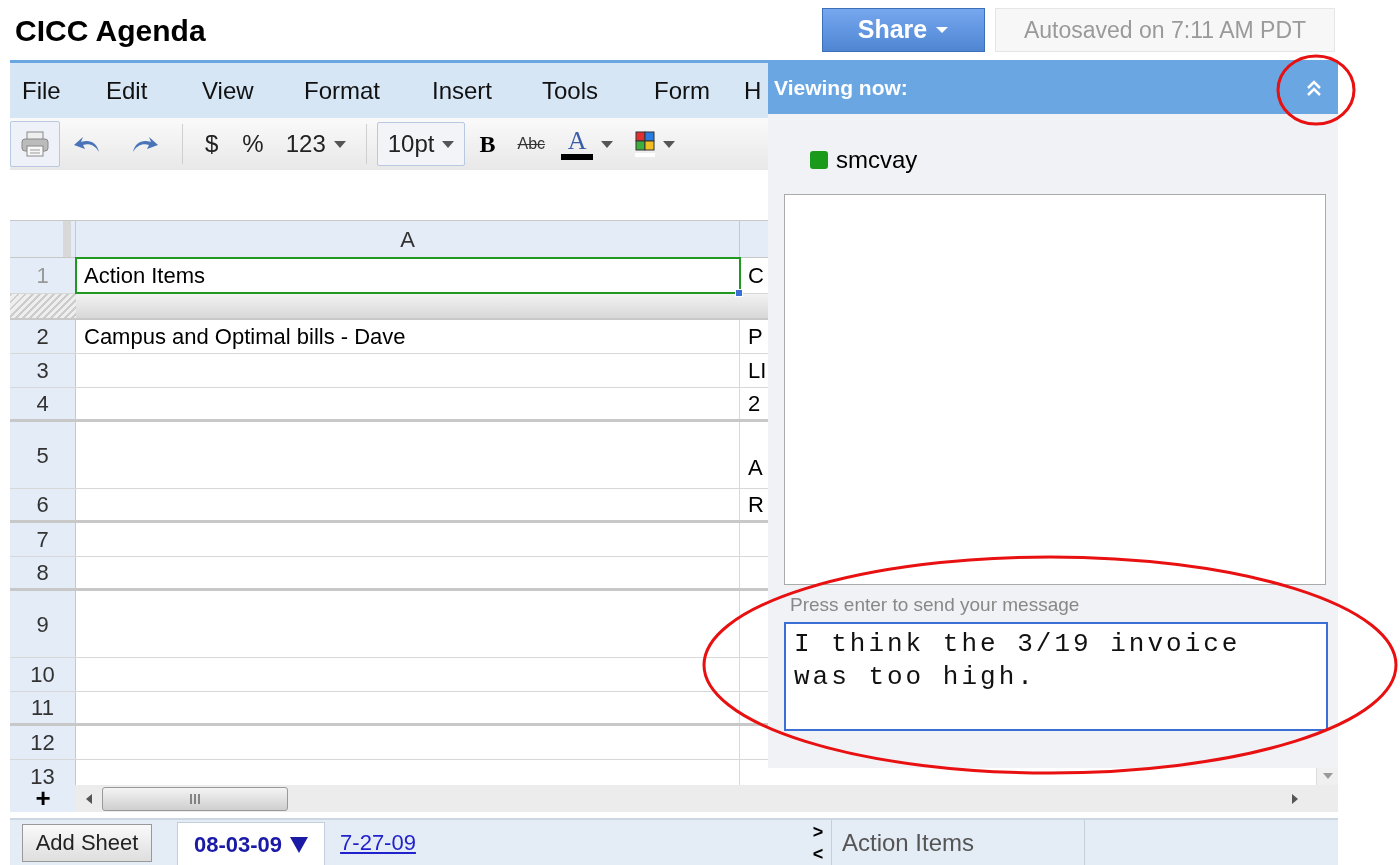 This screenshot has width=1400, height=865. Describe the element at coordinates (67, 239) in the screenshot. I see `column-resize-handle` at that location.